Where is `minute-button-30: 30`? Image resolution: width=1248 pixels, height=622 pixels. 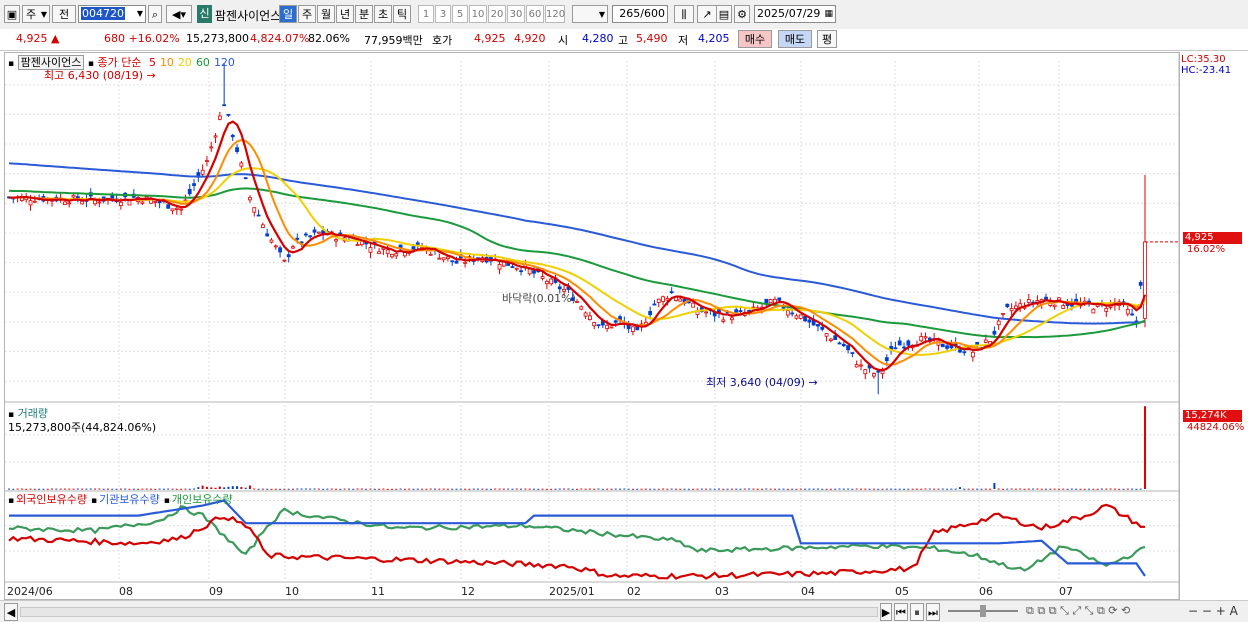
minute-button-30: 30 is located at coordinates (516, 14).